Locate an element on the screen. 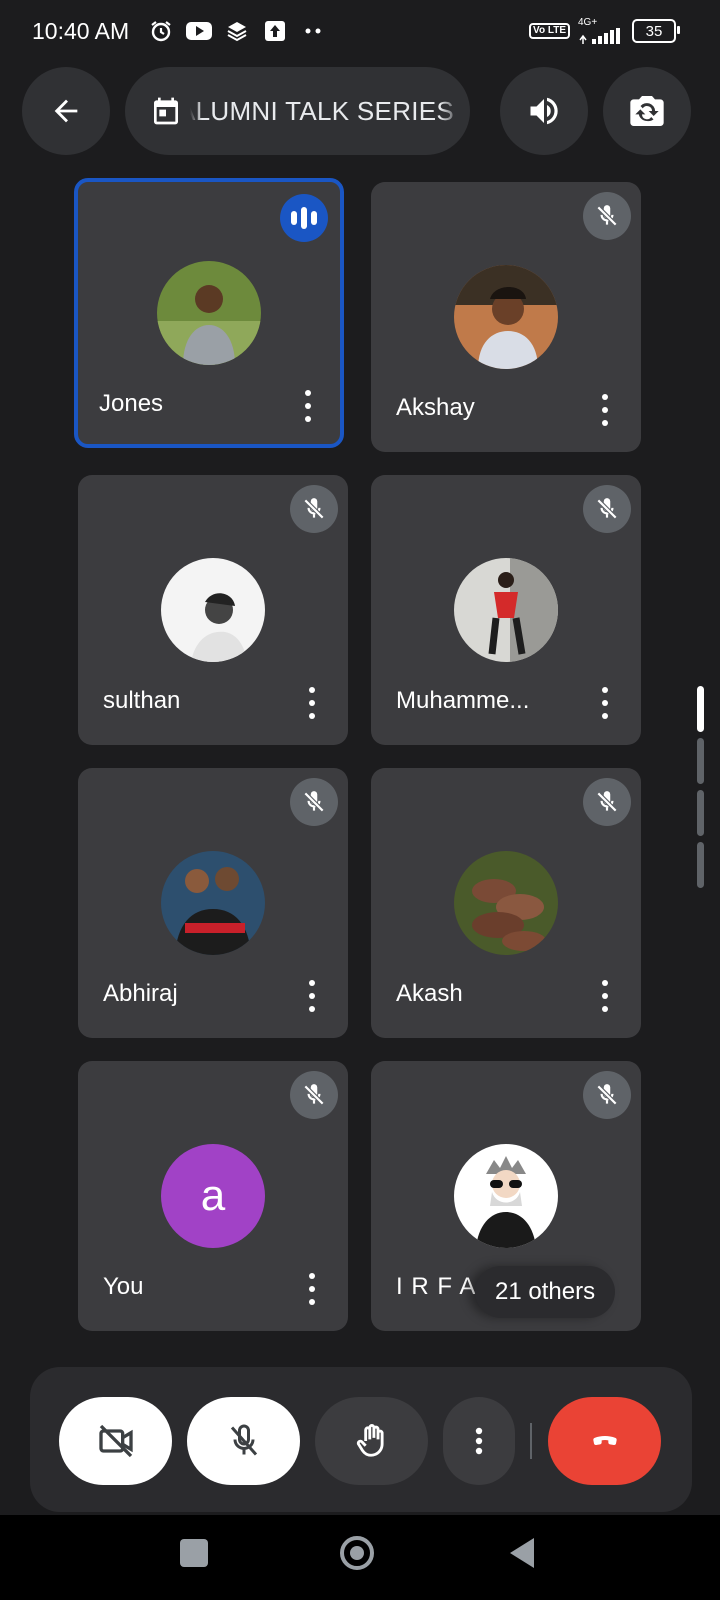  speaker-icon is located at coordinates (544, 111).